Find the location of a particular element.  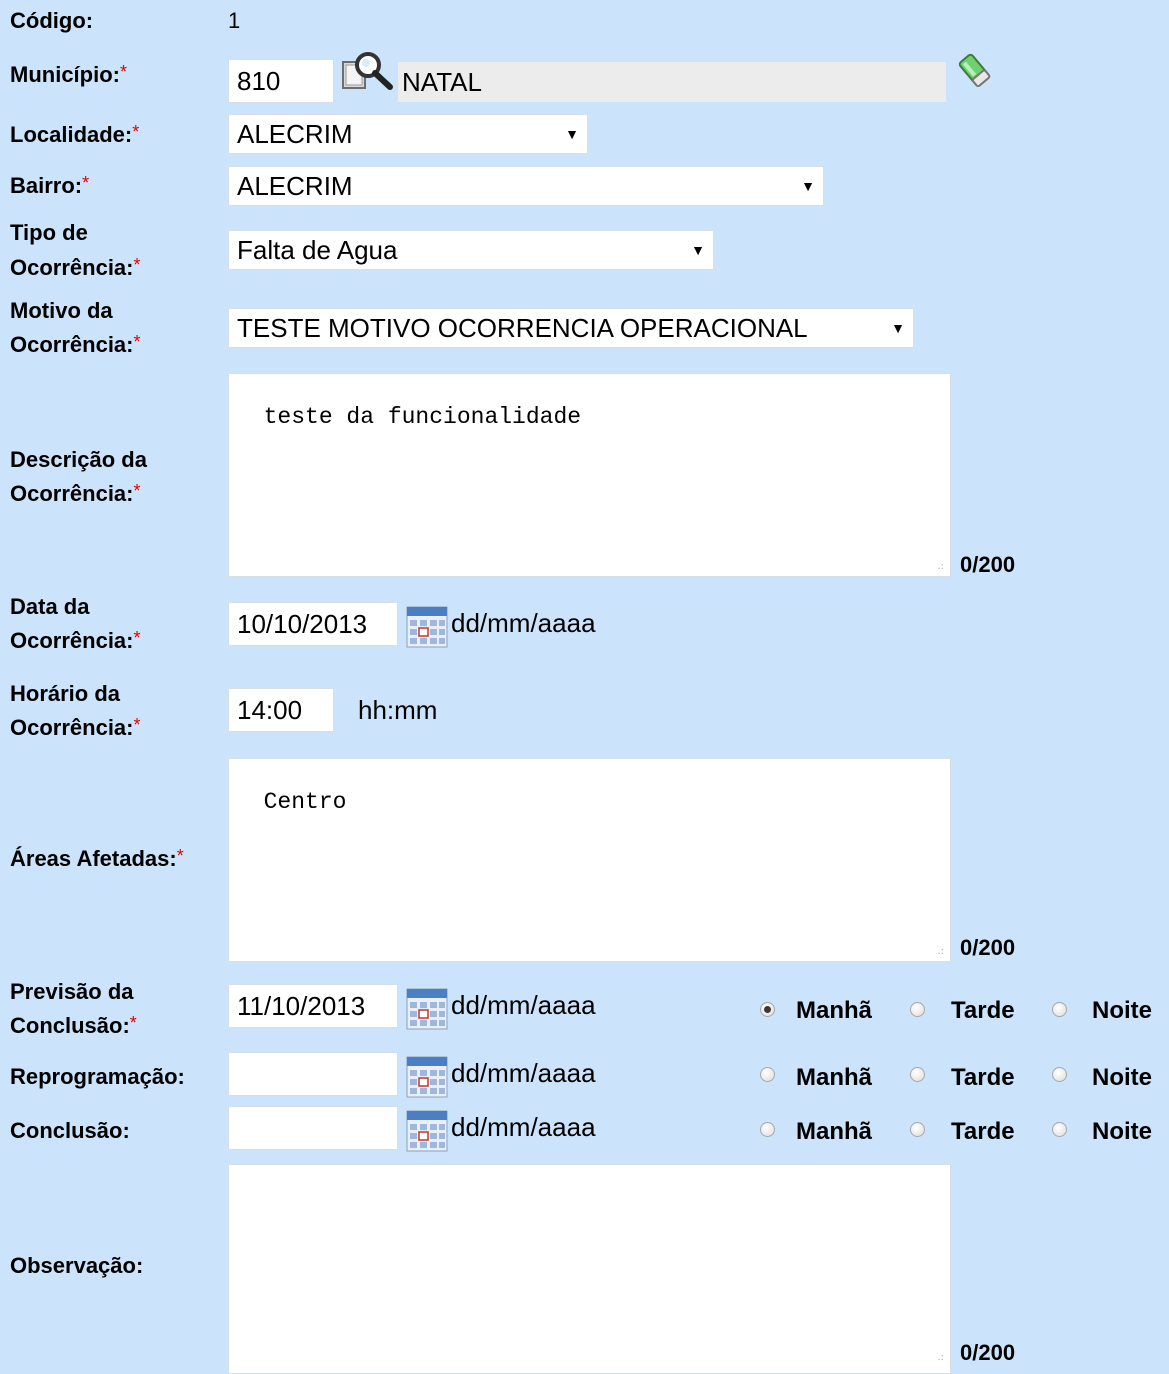

horario-label-line1: Horário da is located at coordinates (65, 693).